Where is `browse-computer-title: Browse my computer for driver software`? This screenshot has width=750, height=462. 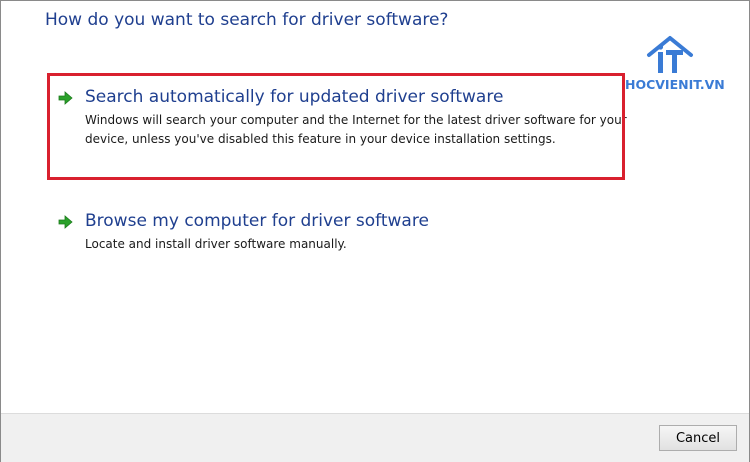 browse-computer-title: Browse my computer for driver software is located at coordinates (257, 221).